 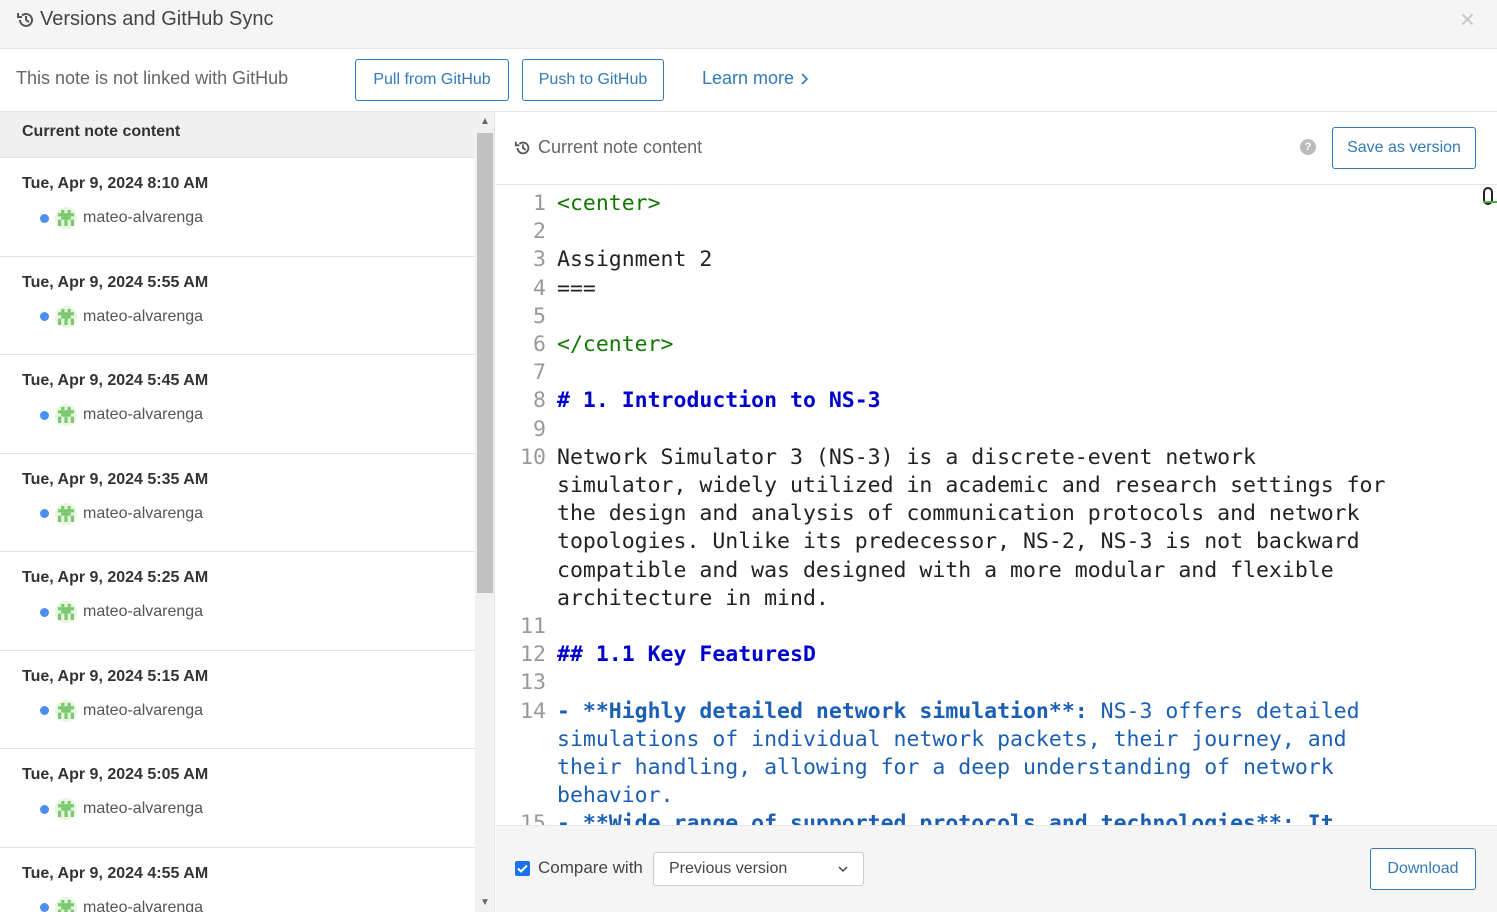 I want to click on version-item: Tue, Apr 9, 2024 5:05 AM mateo-alvarenga, so click(x=237, y=798).